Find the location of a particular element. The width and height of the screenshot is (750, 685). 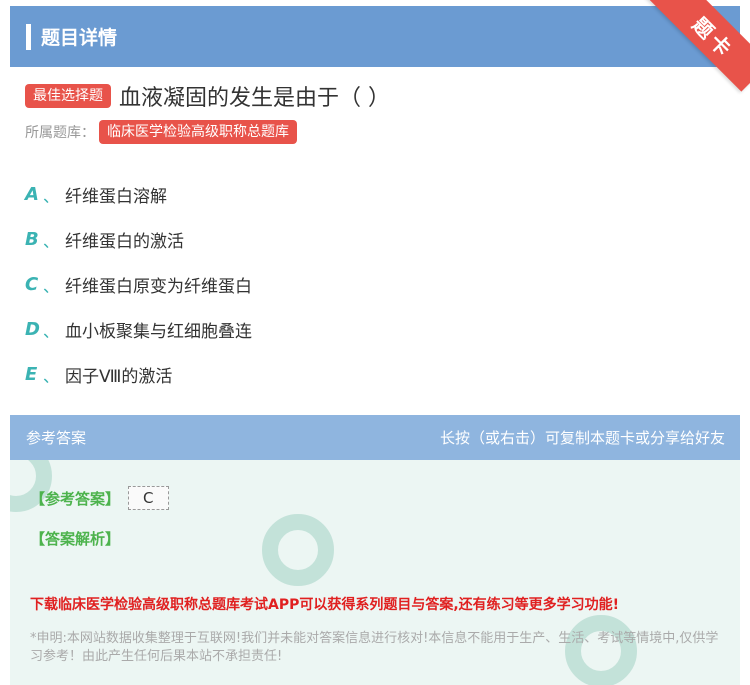

header-accent-bar is located at coordinates (28, 36).